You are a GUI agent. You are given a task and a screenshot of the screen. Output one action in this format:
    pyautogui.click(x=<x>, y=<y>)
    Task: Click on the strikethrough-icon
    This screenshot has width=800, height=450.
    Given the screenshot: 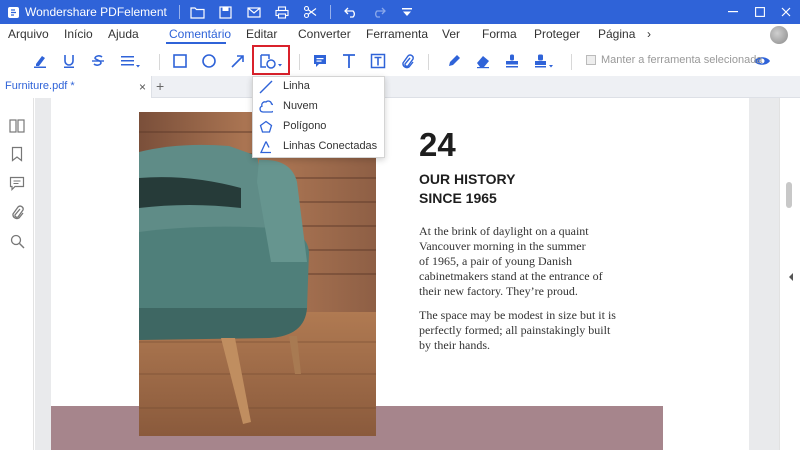 What is the action you would take?
    pyautogui.click(x=98, y=61)
    